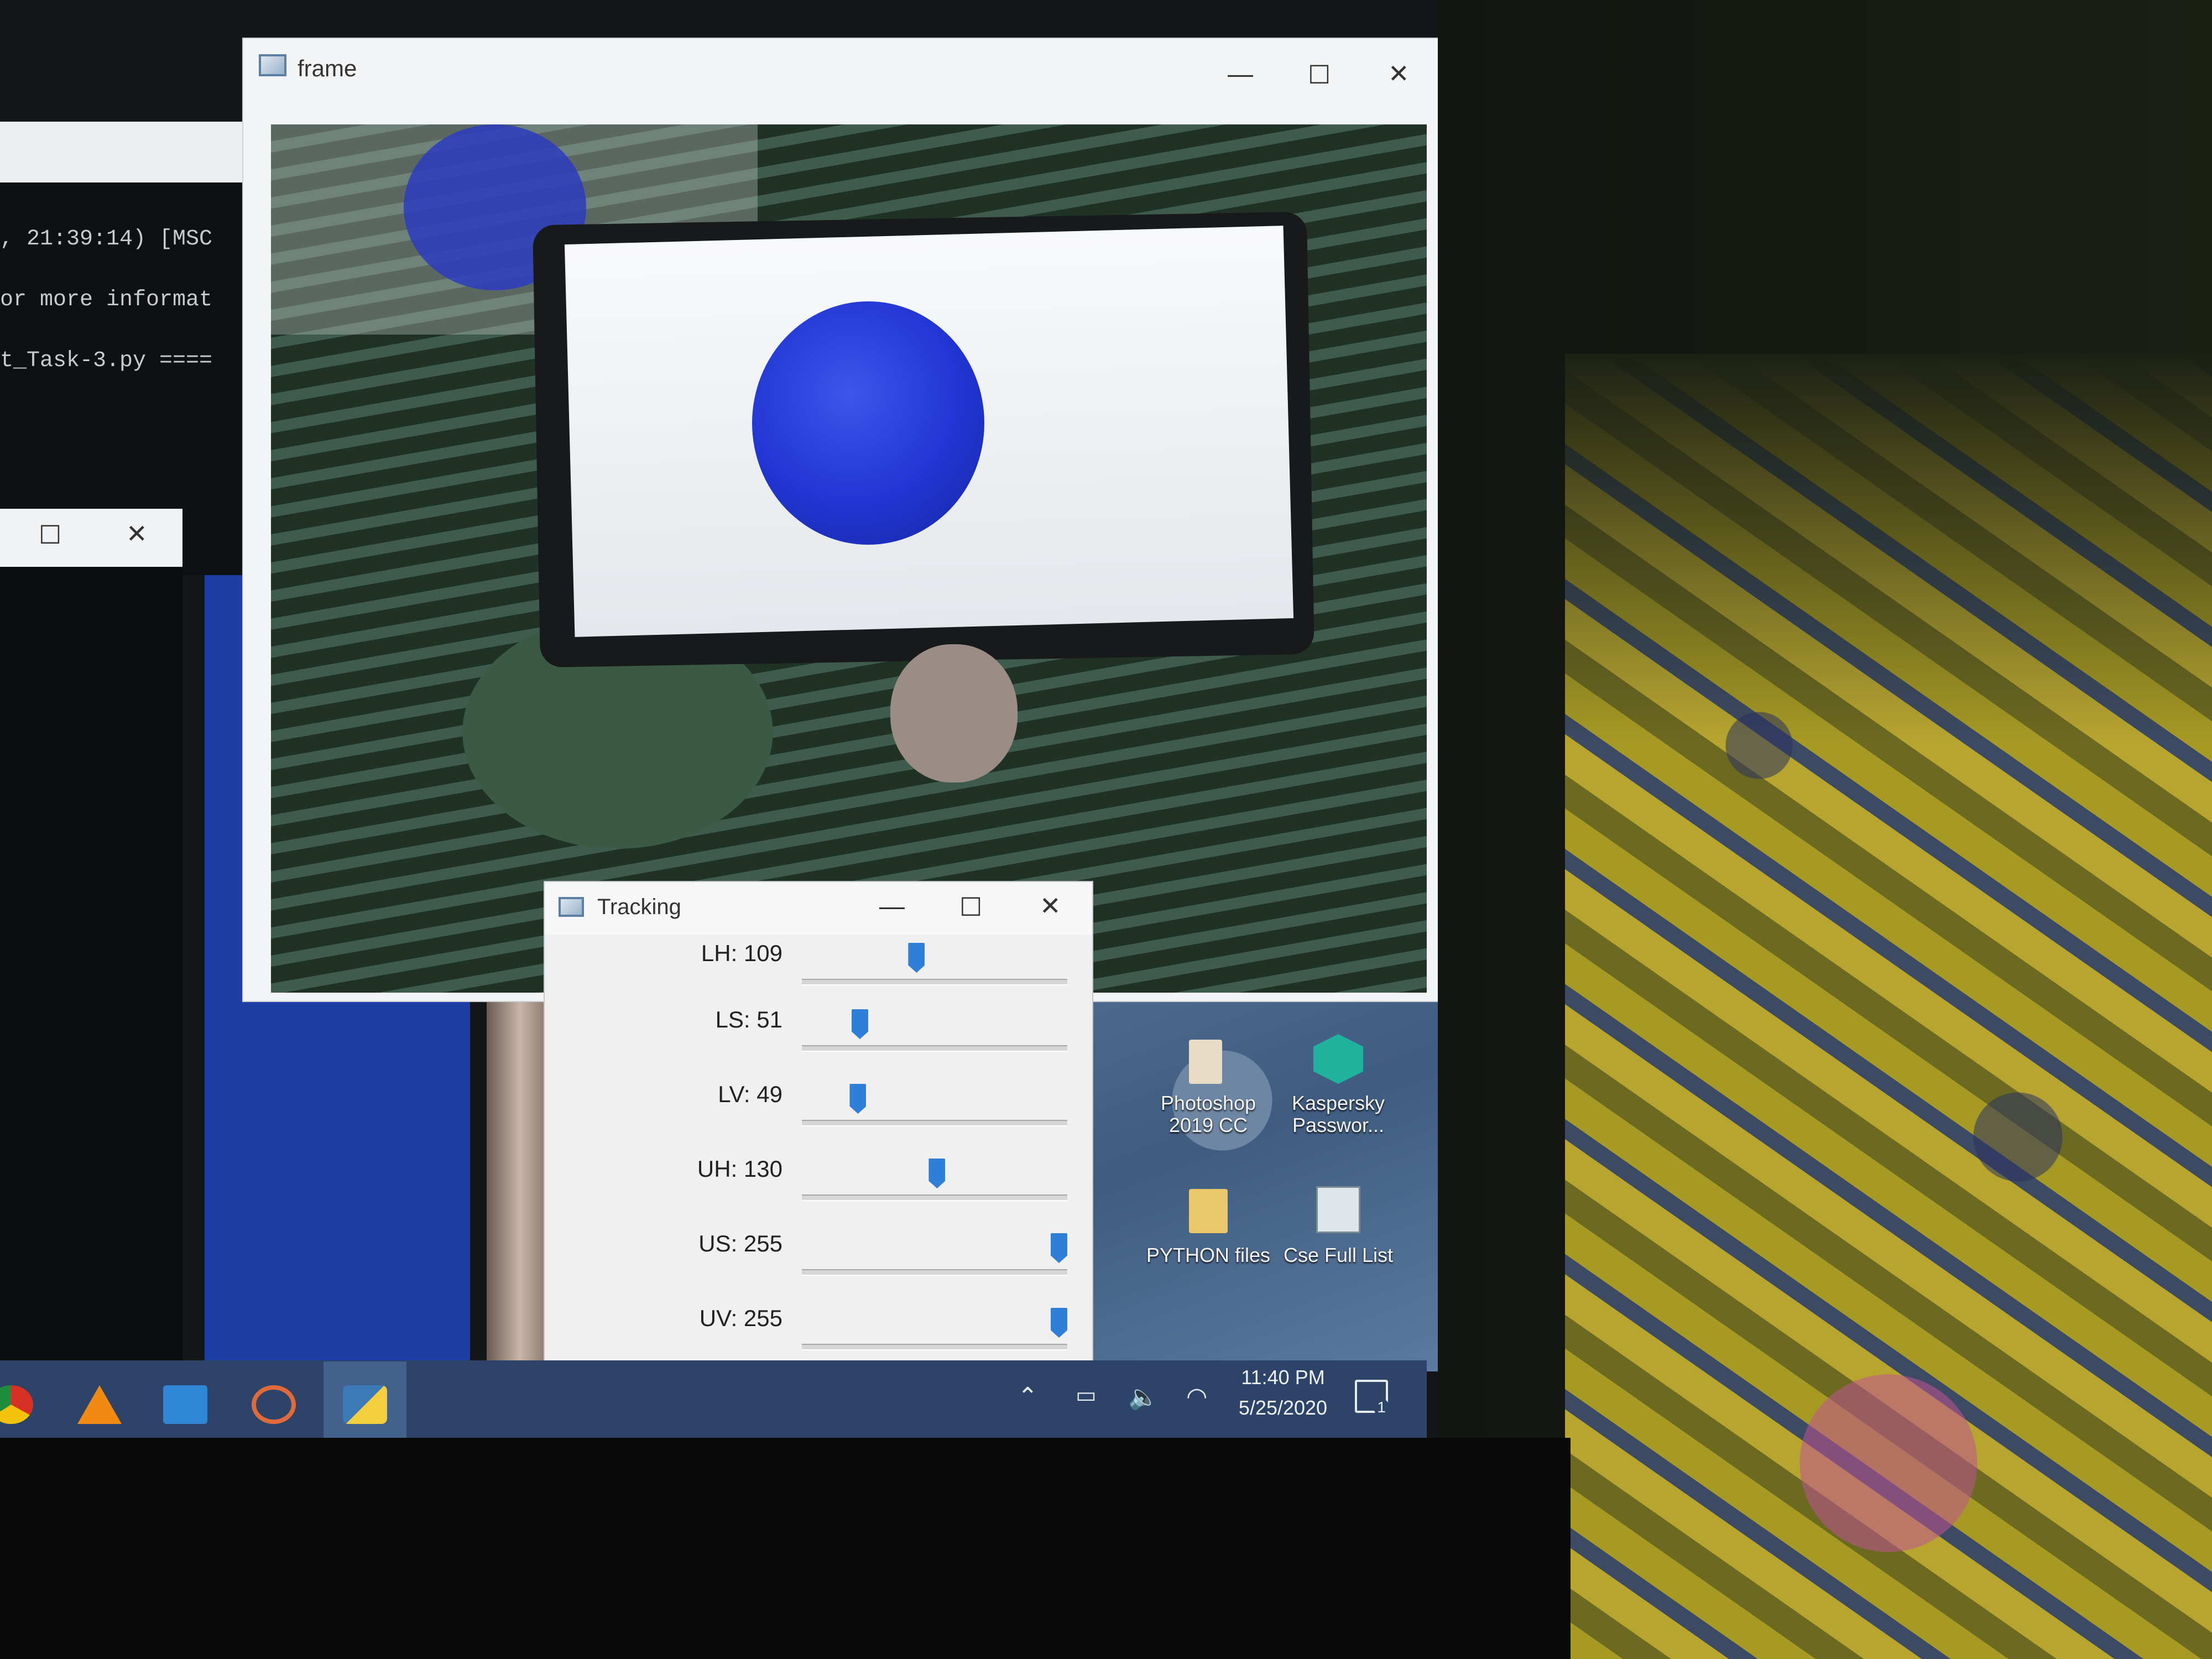 The width and height of the screenshot is (2212, 1659). Describe the element at coordinates (1197, 1397) in the screenshot. I see `wifi-icon: ◠` at that location.